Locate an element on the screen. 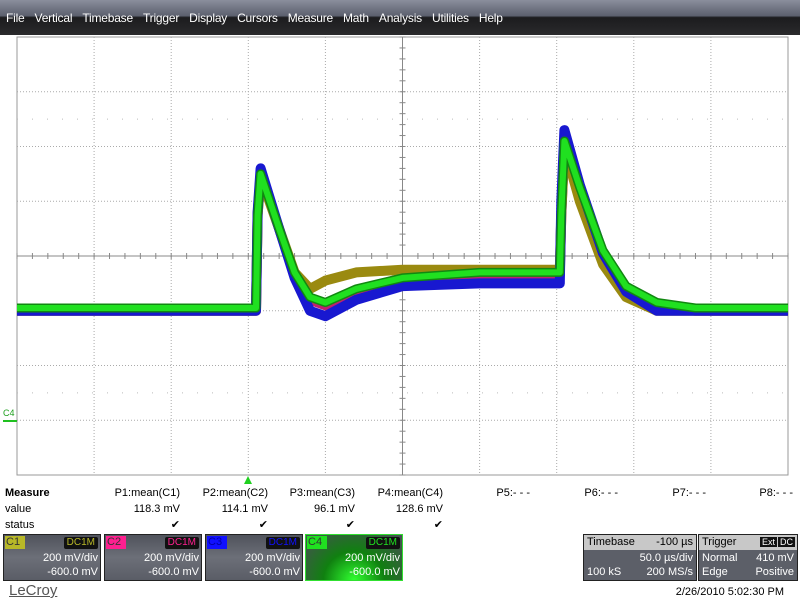 The height and width of the screenshot is (600, 800). trigger-slope: Positive is located at coordinates (774, 572).